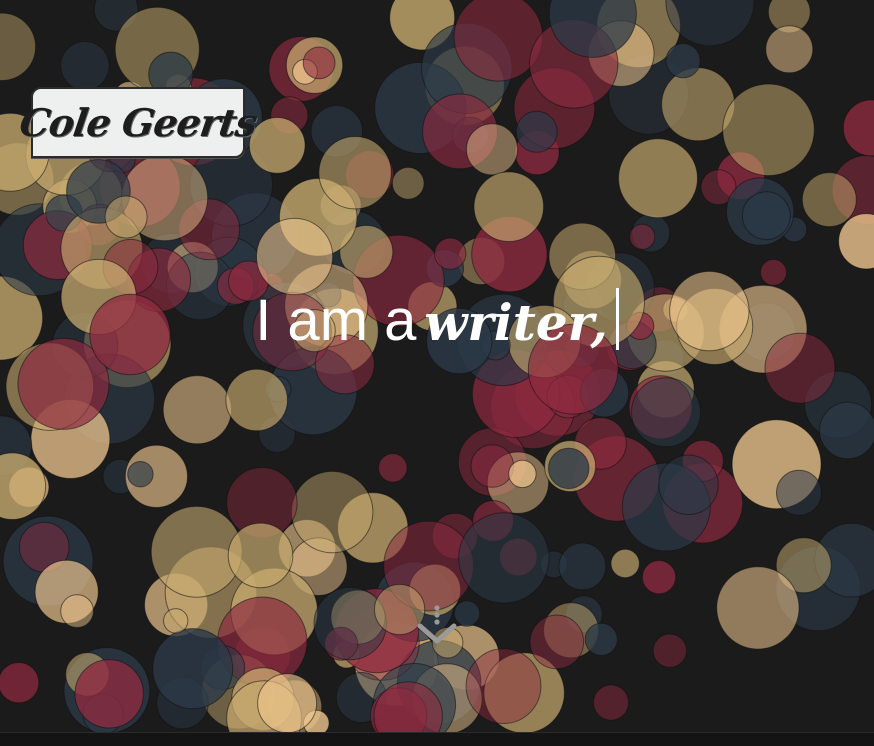  Describe the element at coordinates (516, 322) in the screenshot. I see `headline-role: writer,` at that location.